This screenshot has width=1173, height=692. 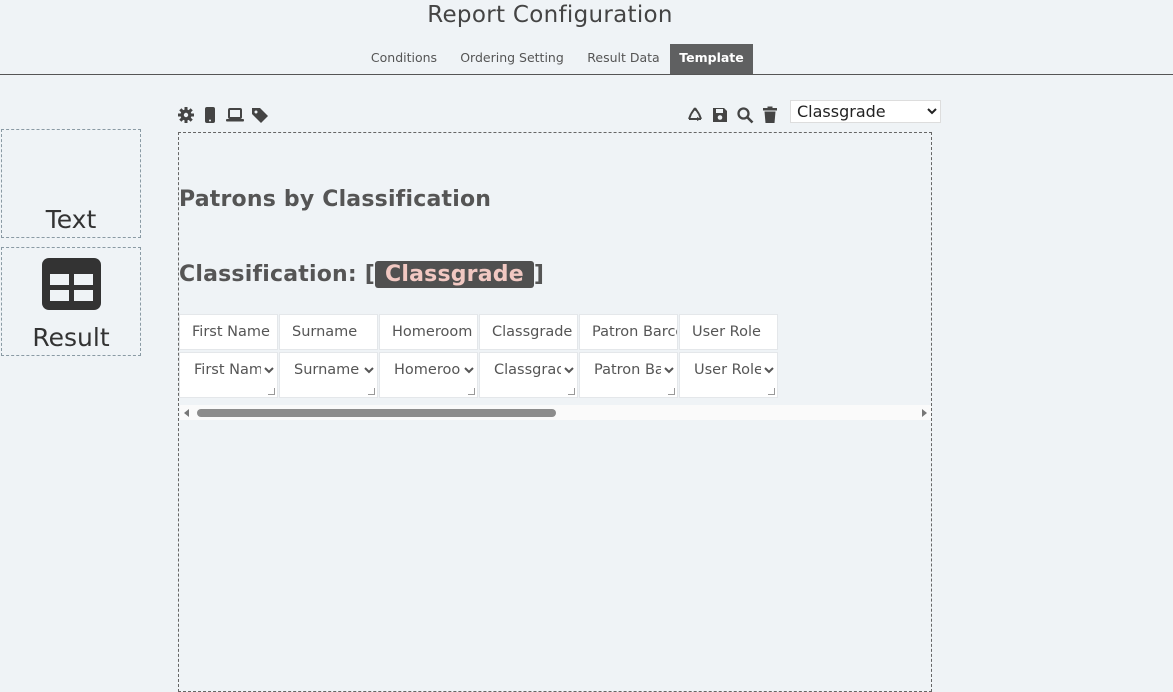 I want to click on horizontal-scrollbar, so click(x=555, y=412).